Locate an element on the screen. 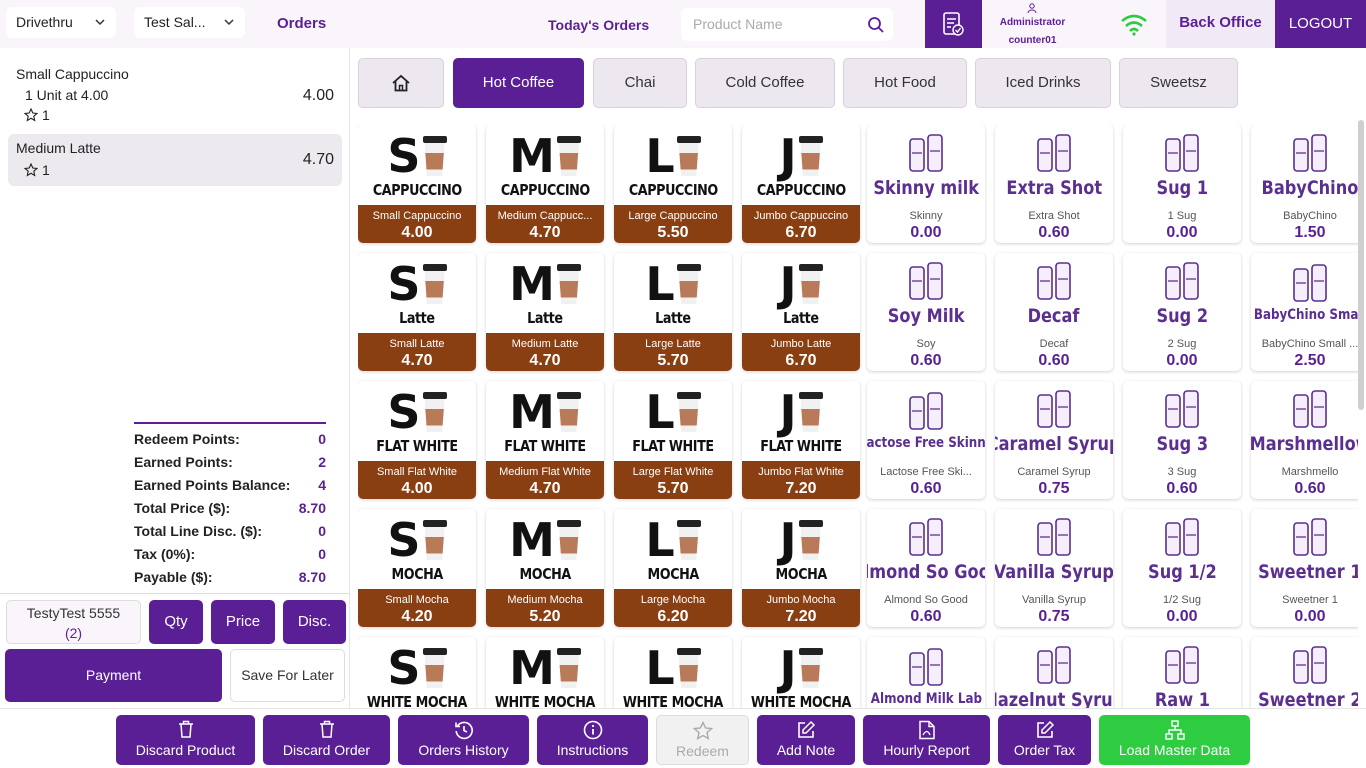 This screenshot has height=768, width=1366. product-card: Sweetner 1 Sweetner 1 0.00 is located at coordinates (1304, 568).